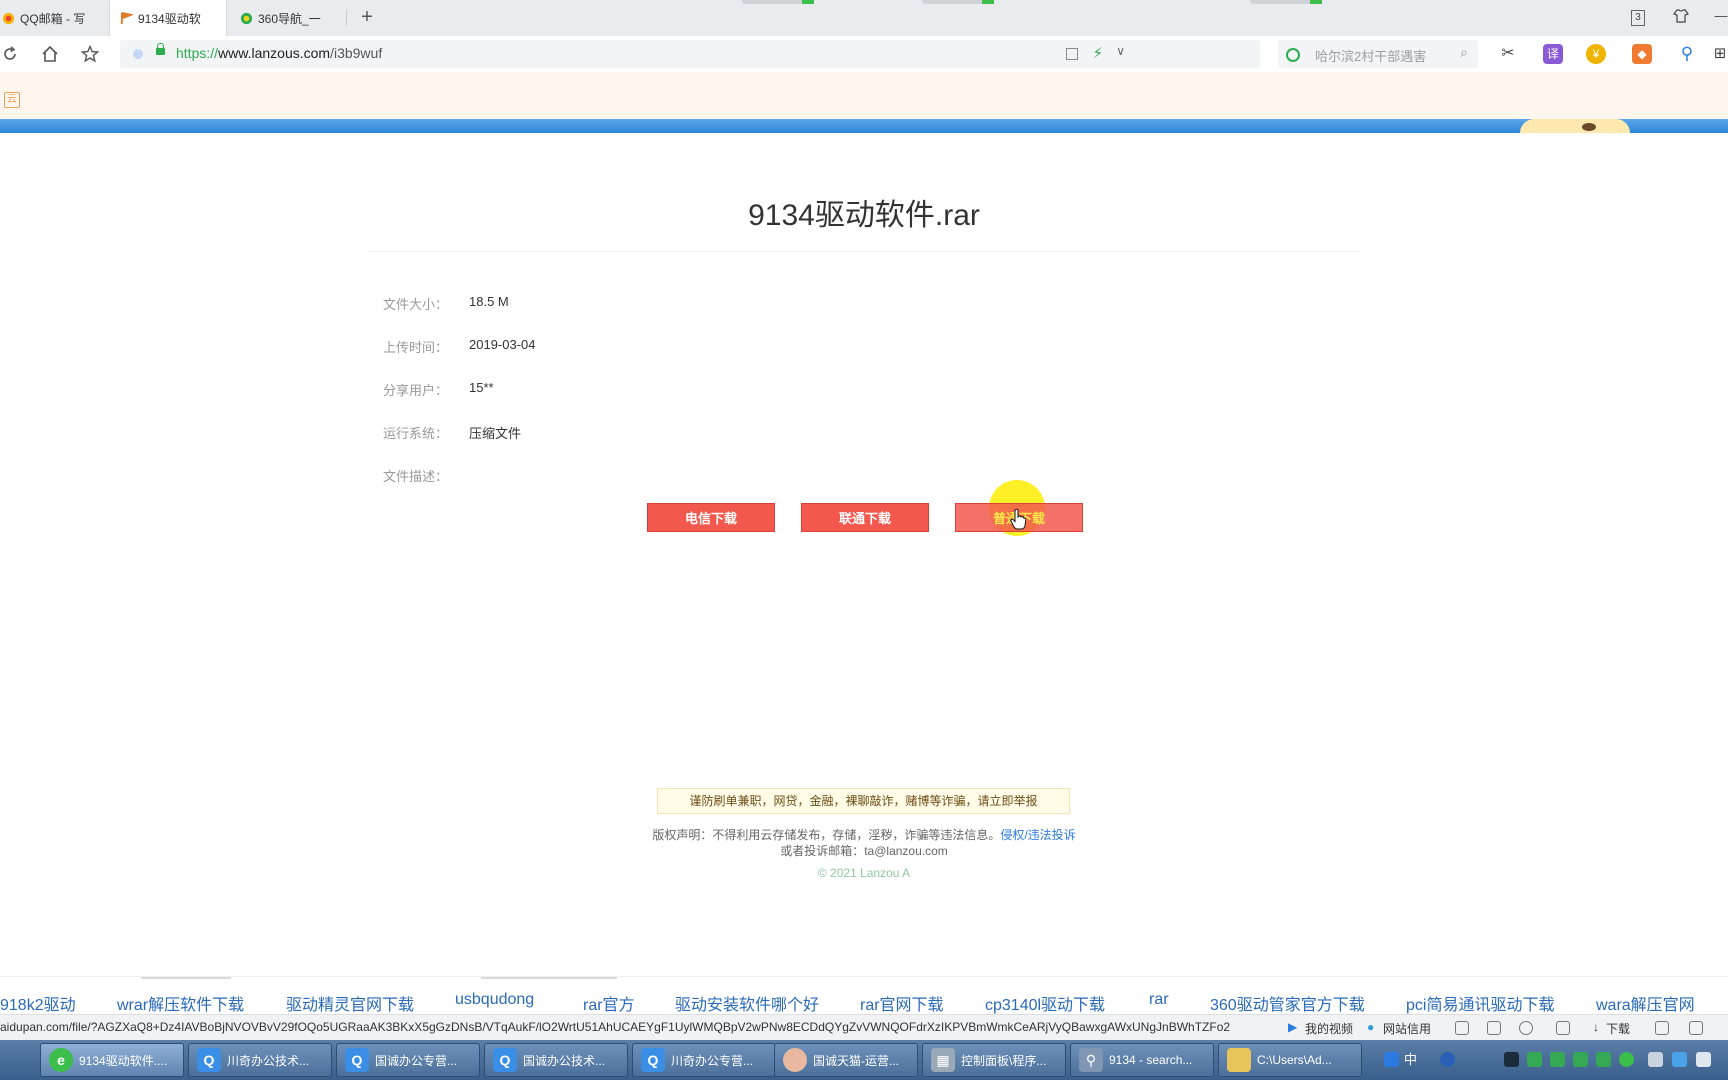 The height and width of the screenshot is (1080, 1728). Describe the element at coordinates (180, 1003) in the screenshot. I see `related-search-link: wrar解压软件下载` at that location.